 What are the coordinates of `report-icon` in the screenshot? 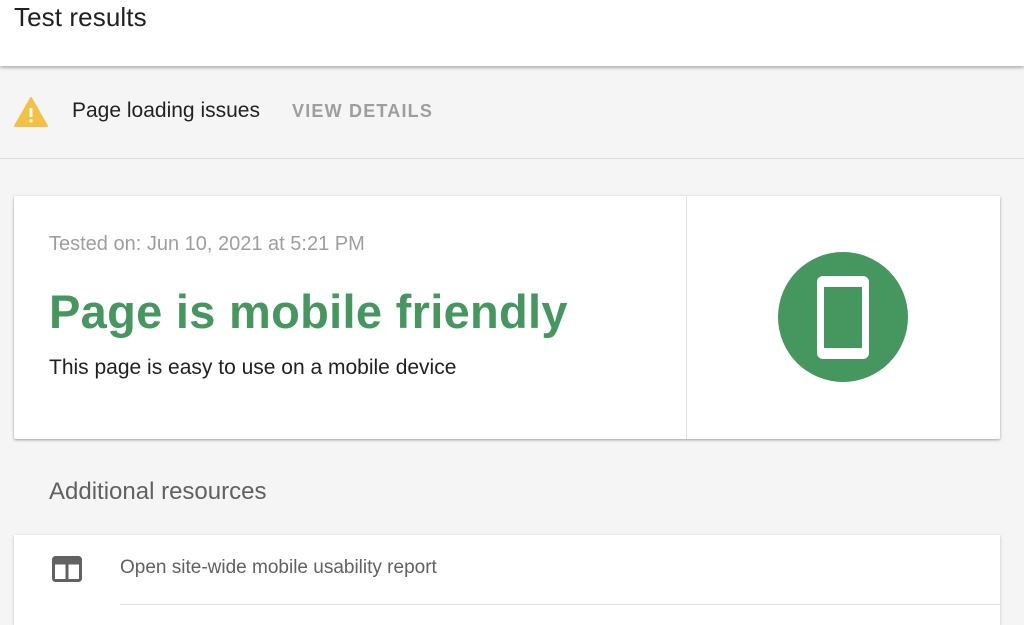 It's located at (67, 569).